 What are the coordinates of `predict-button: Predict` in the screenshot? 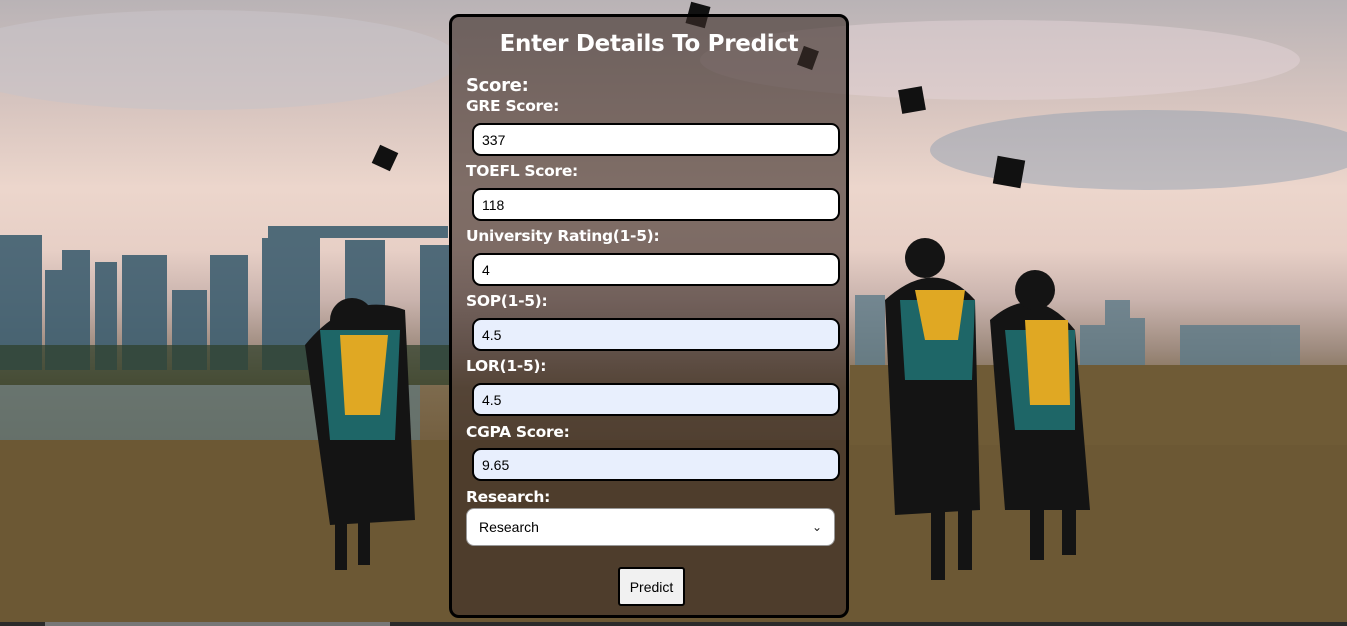 It's located at (651, 586).